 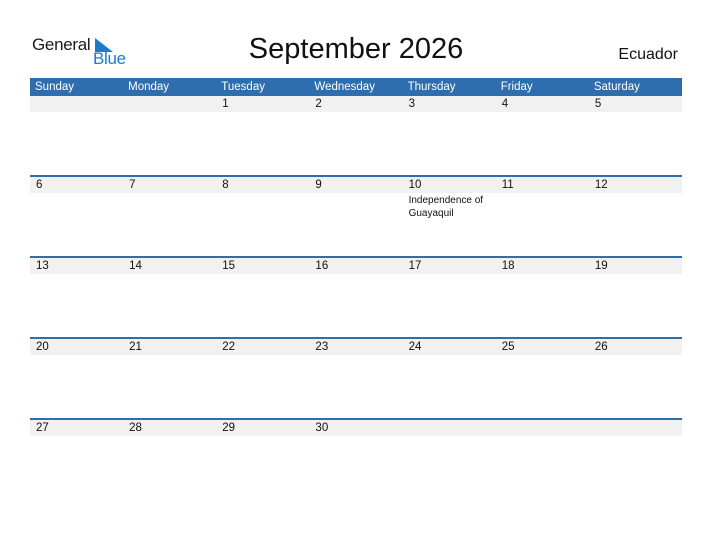 What do you see at coordinates (356, 459) in the screenshot?
I see `week-row: 27 28 29 30` at bounding box center [356, 459].